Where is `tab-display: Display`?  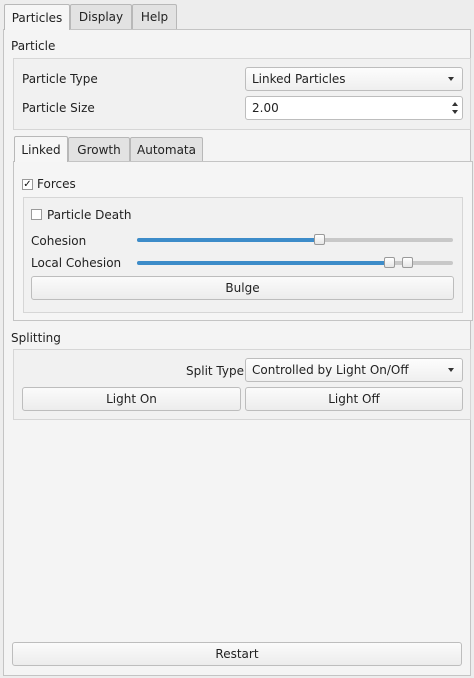 tab-display: Display is located at coordinates (101, 16).